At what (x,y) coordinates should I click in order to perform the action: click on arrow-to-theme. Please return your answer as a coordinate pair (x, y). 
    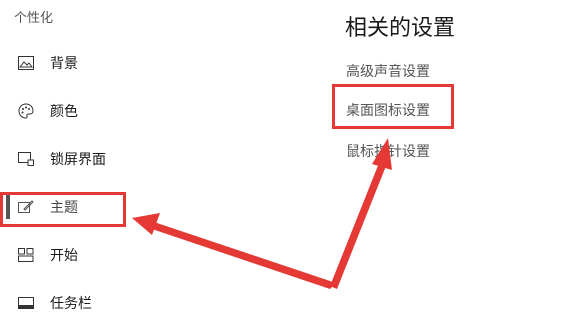
    Looking at the image, I should click on (241, 254).